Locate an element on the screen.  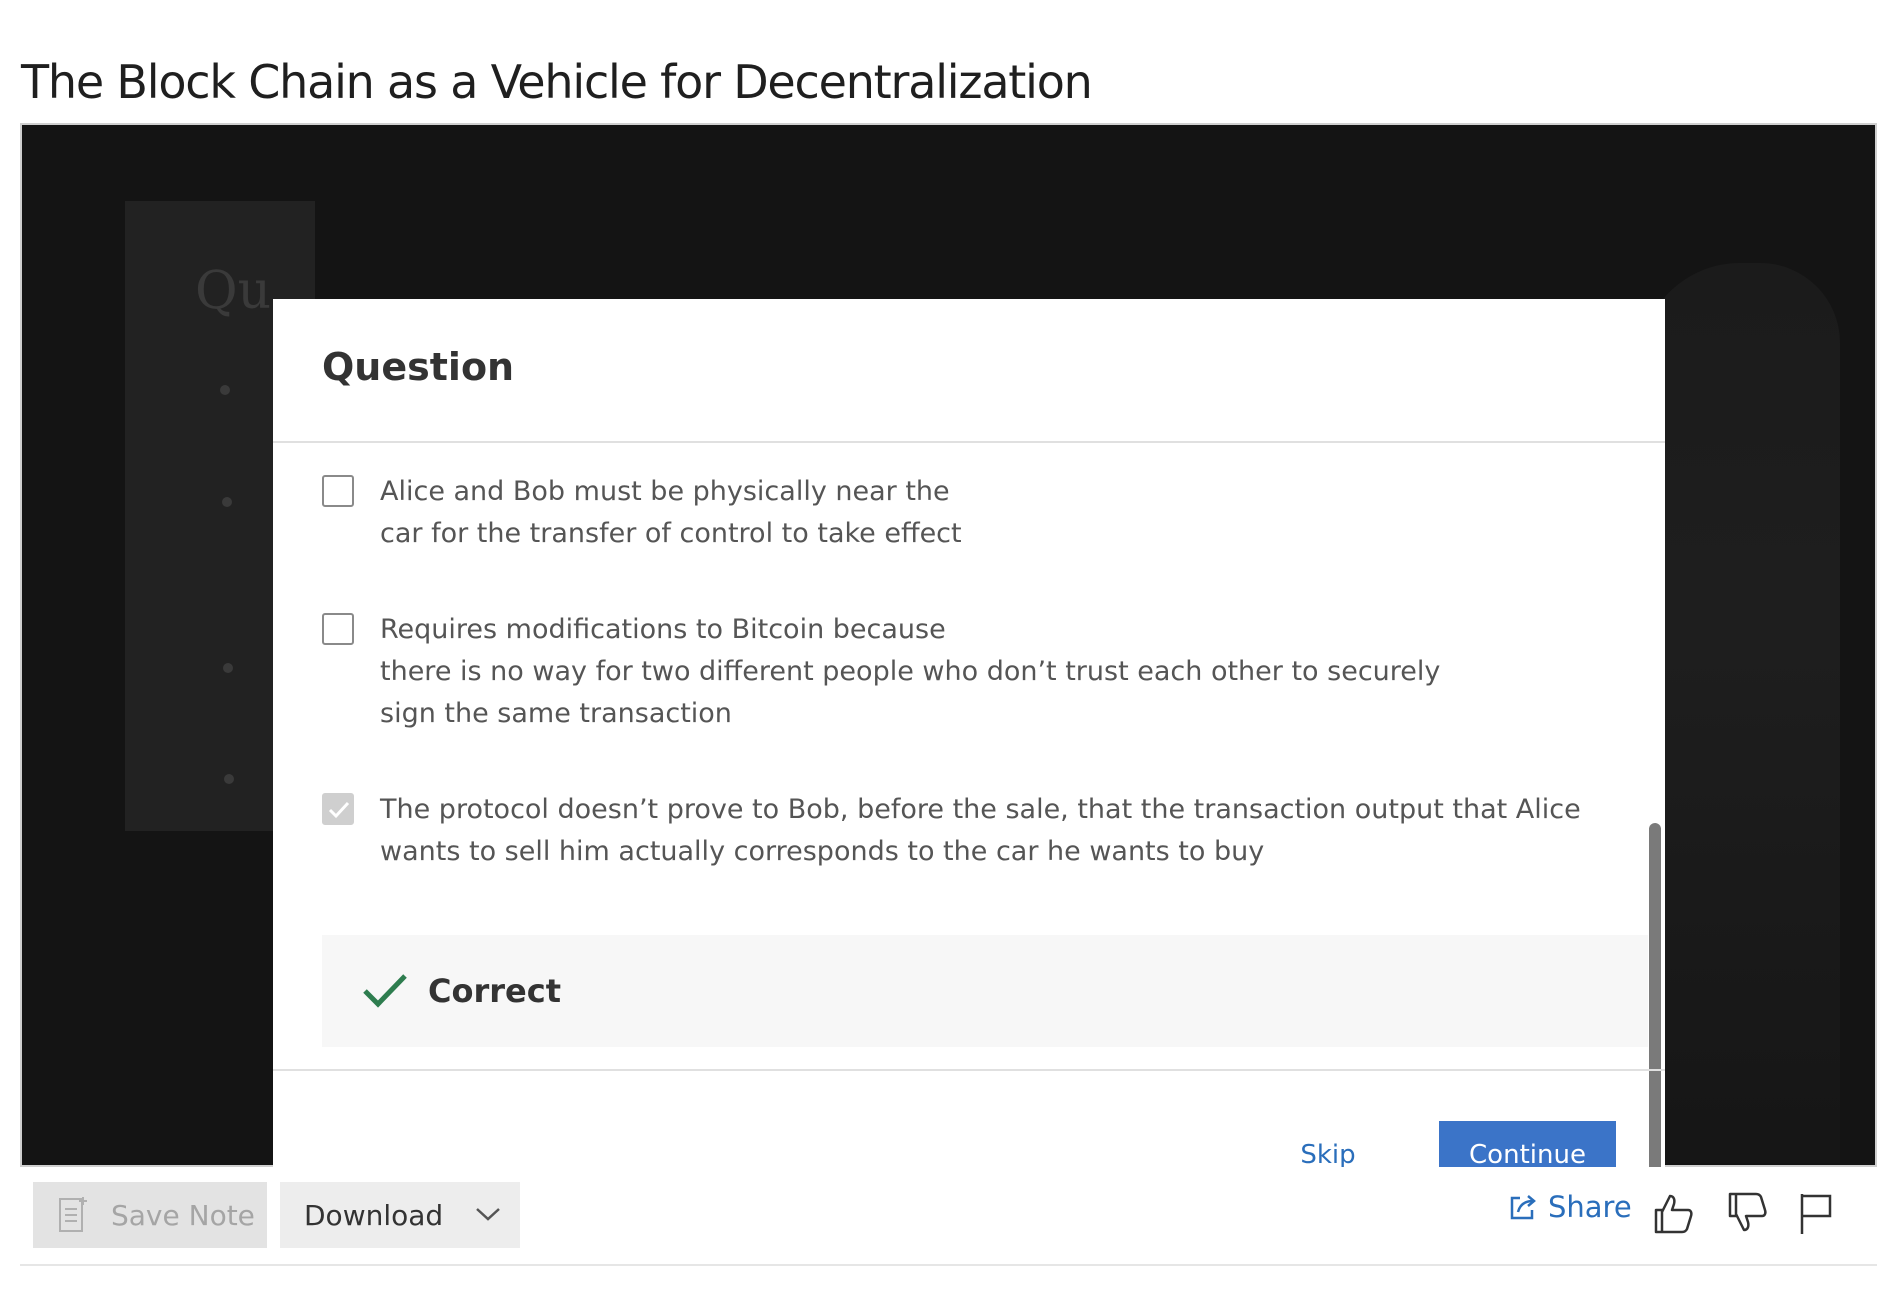
like-icon is located at coordinates (1673, 1213).